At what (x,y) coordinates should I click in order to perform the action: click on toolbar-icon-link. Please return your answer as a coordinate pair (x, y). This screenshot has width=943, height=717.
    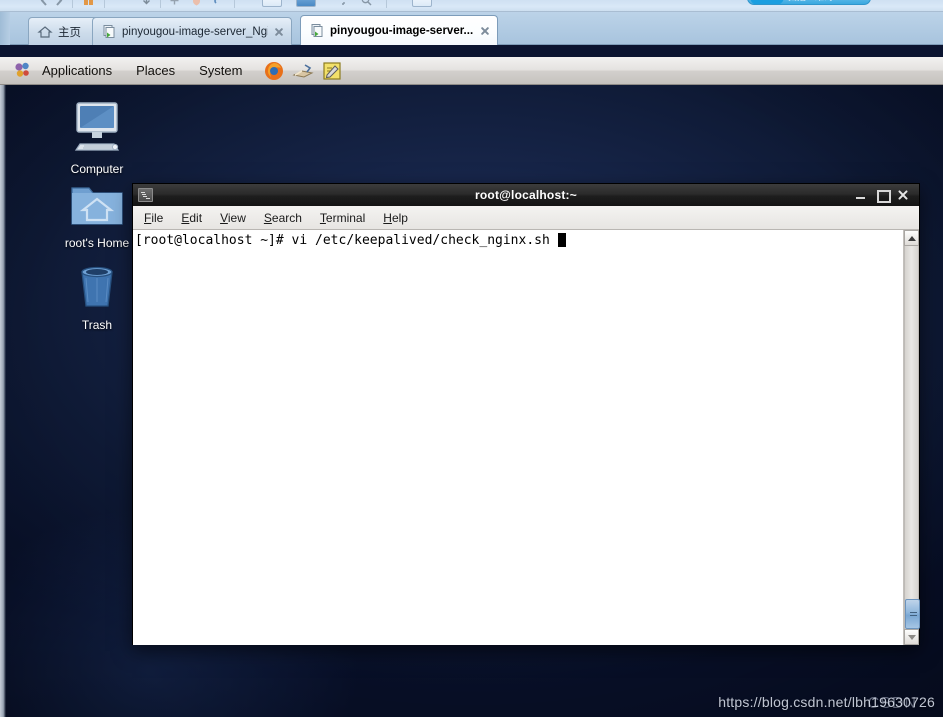
    Looking at the image, I should click on (218, 3).